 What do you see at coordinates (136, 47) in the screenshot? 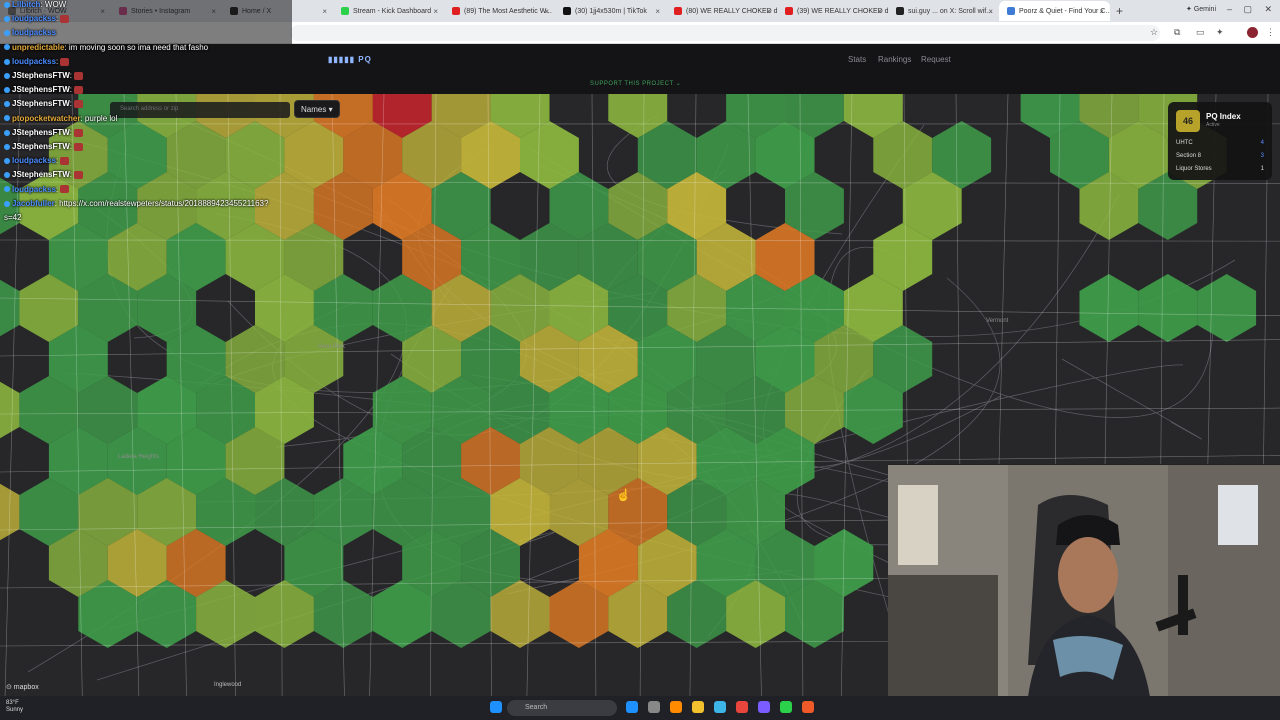
I see `chat-text: : im moving soon so ima need that fasho` at bounding box center [136, 47].